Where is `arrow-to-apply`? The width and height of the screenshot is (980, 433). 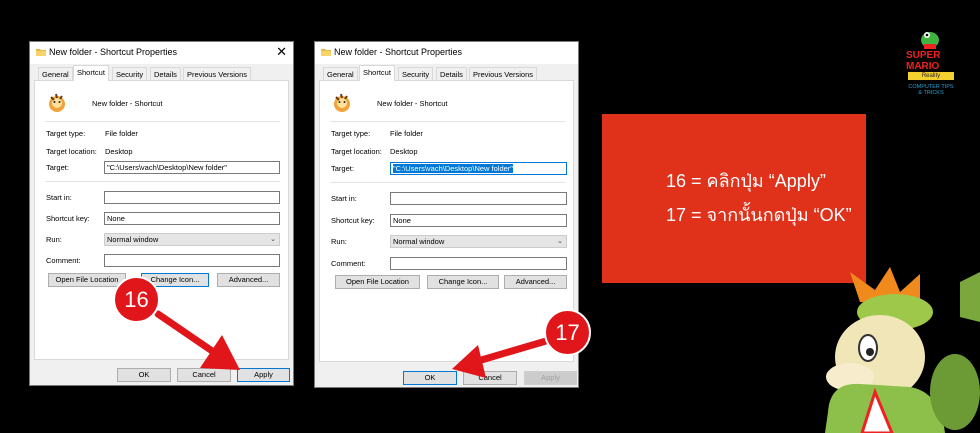
arrow-to-apply is located at coordinates (197, 340).